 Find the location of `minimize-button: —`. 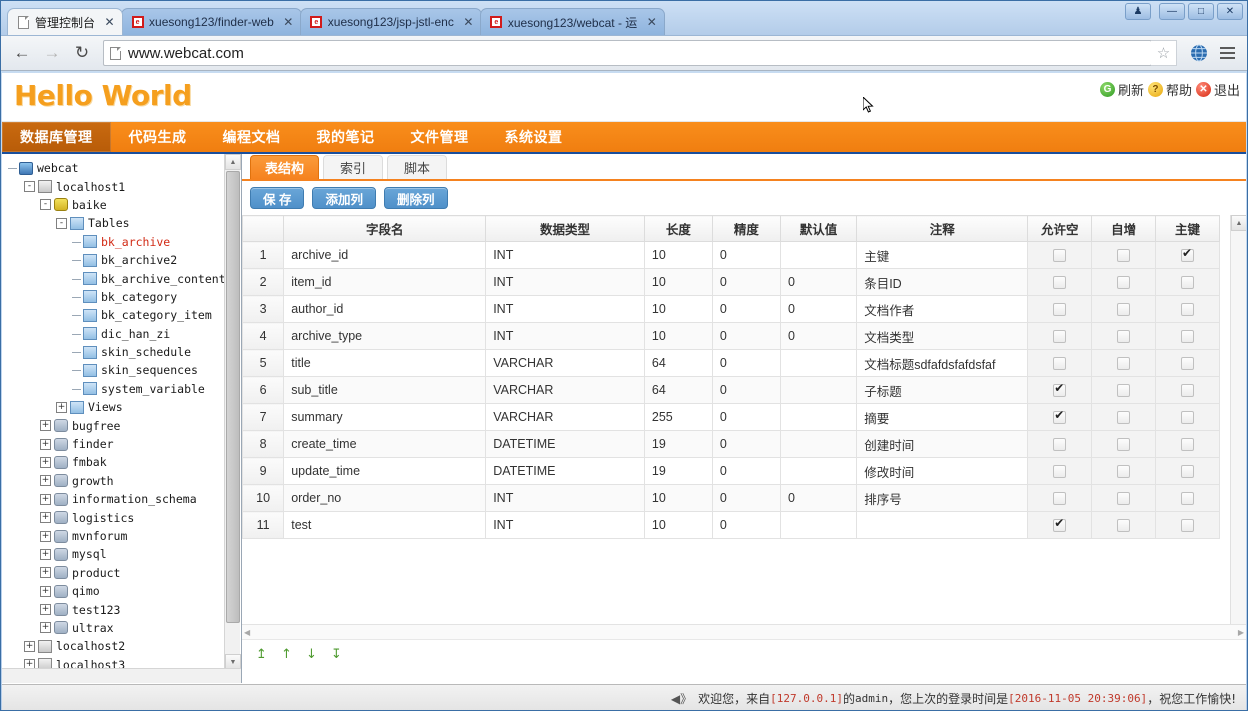

minimize-button: — is located at coordinates (1172, 11).